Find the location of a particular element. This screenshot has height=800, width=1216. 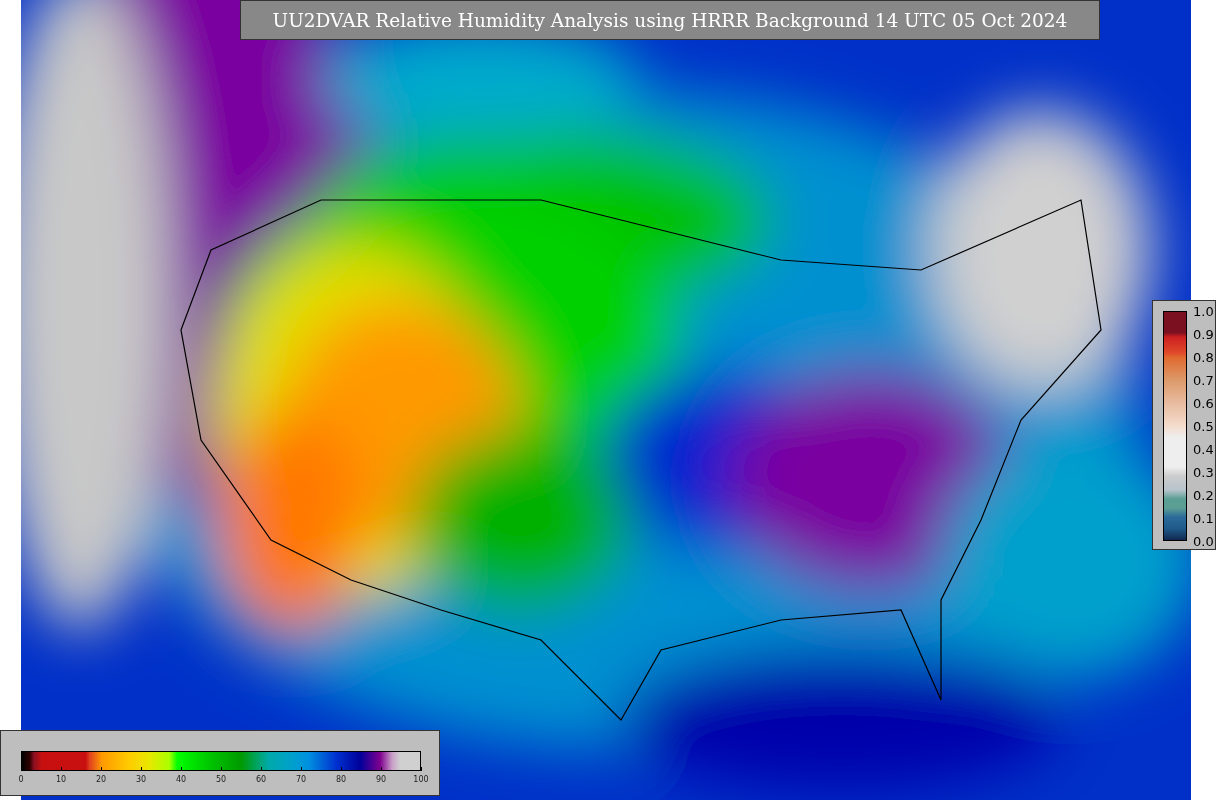

colorbar-tick-label: 70 is located at coordinates (301, 779).